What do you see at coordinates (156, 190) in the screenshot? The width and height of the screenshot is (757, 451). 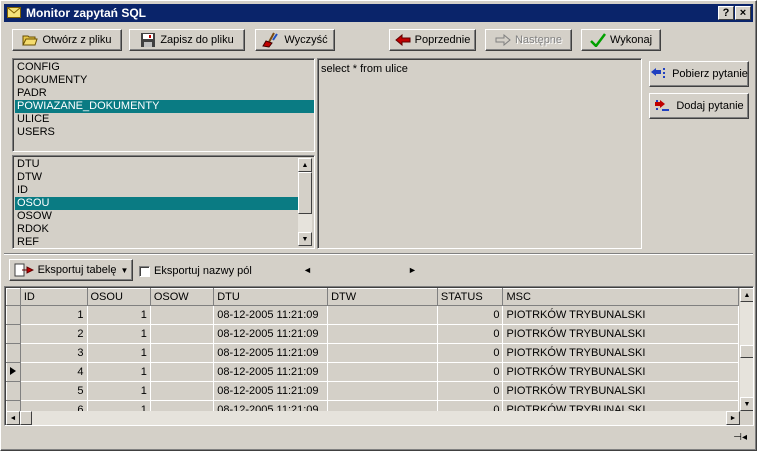 I see `field-list-item: ID` at bounding box center [156, 190].